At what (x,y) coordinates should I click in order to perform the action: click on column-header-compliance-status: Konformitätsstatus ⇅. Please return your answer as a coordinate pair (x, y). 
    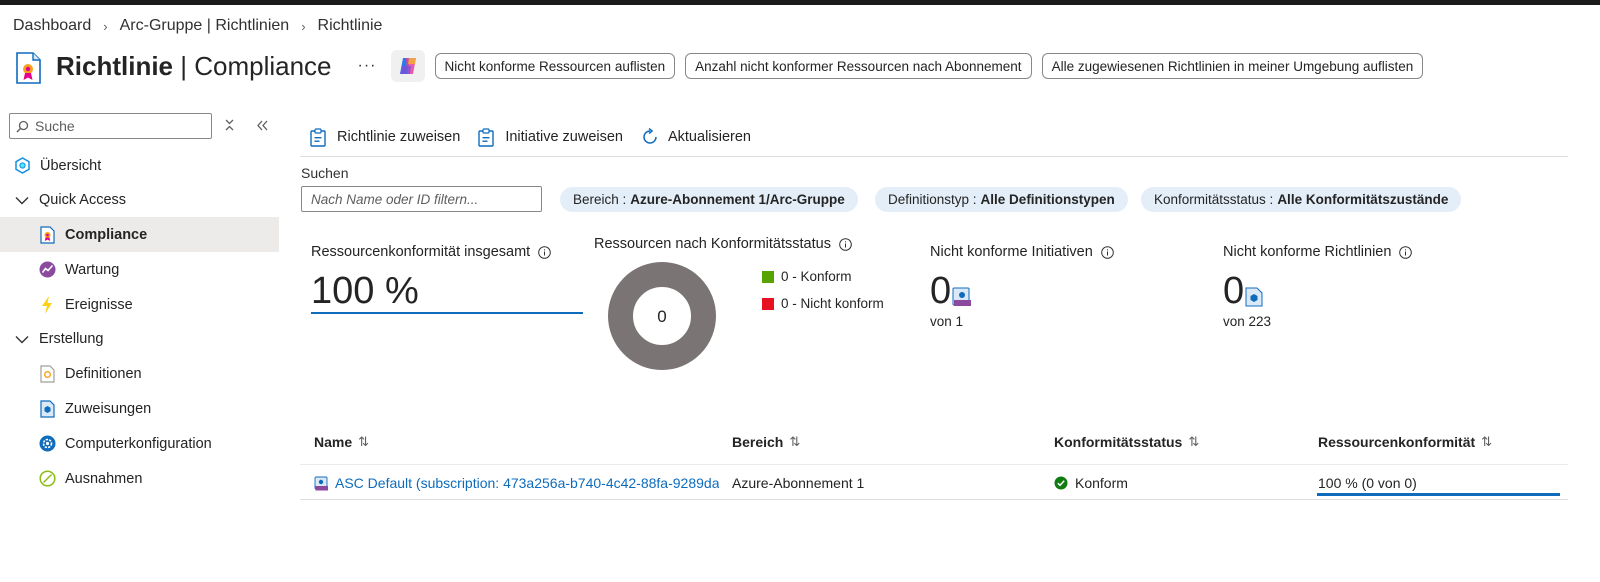
    Looking at the image, I should click on (1126, 442).